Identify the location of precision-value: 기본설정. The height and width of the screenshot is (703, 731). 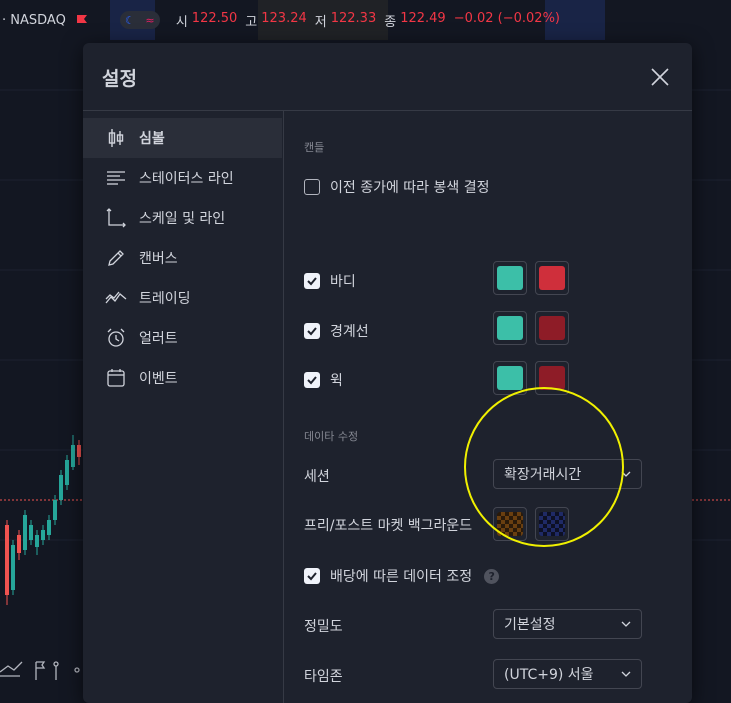
(530, 625).